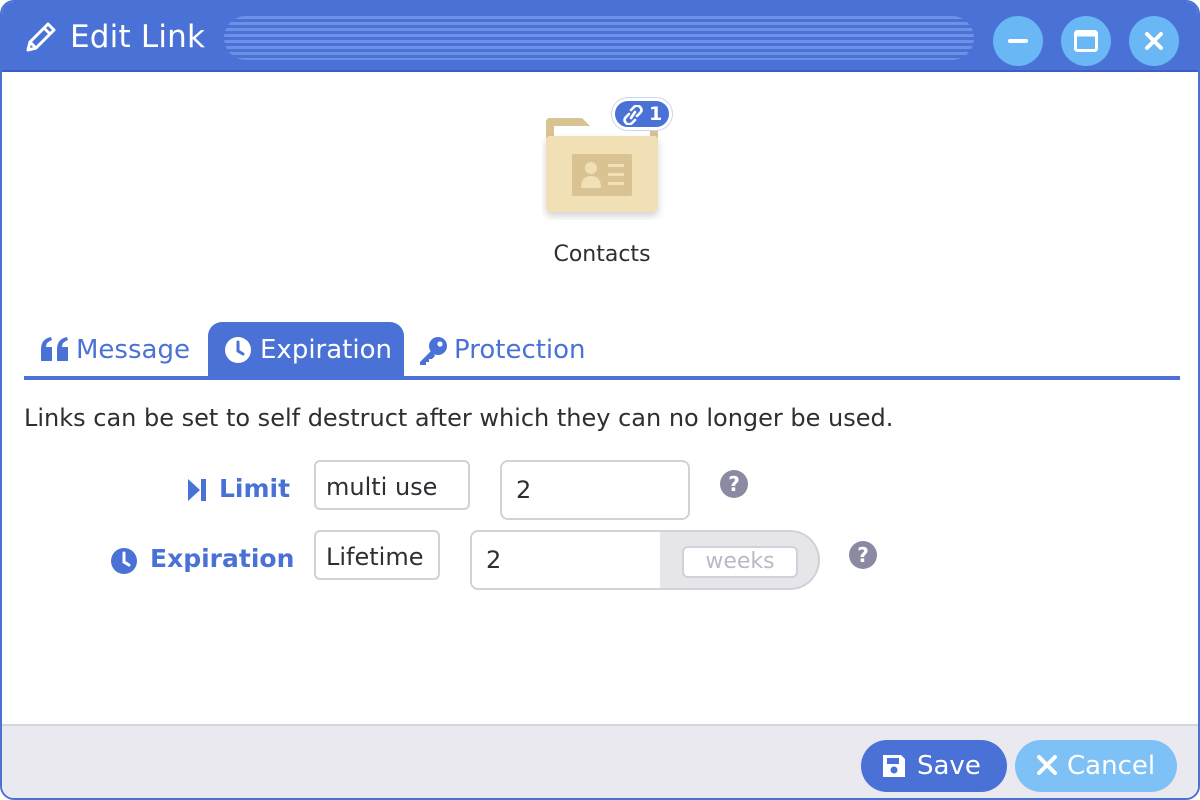  I want to click on quote-icon, so click(54, 349).